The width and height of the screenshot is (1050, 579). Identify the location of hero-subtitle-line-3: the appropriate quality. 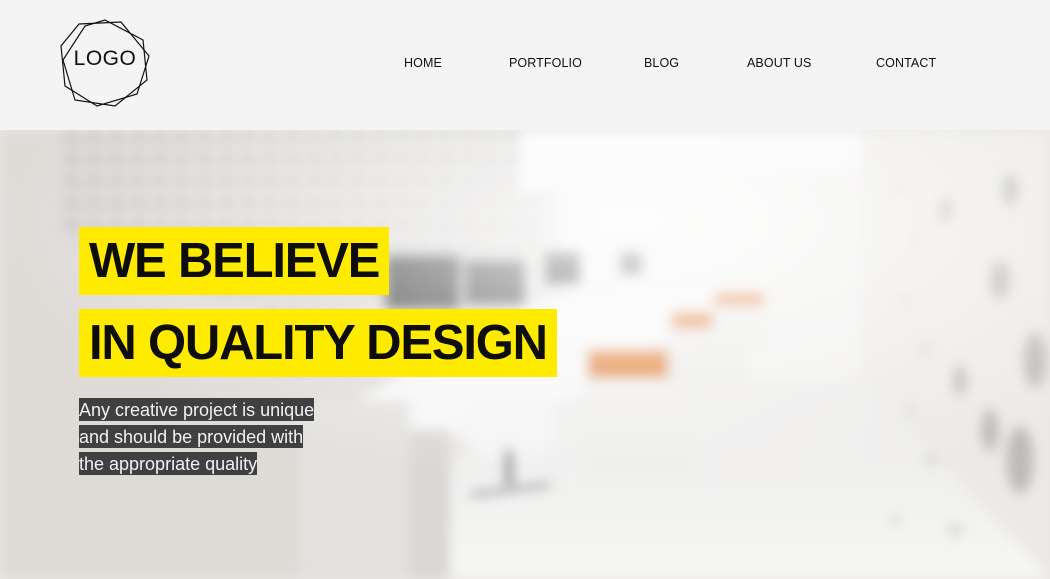
(168, 463).